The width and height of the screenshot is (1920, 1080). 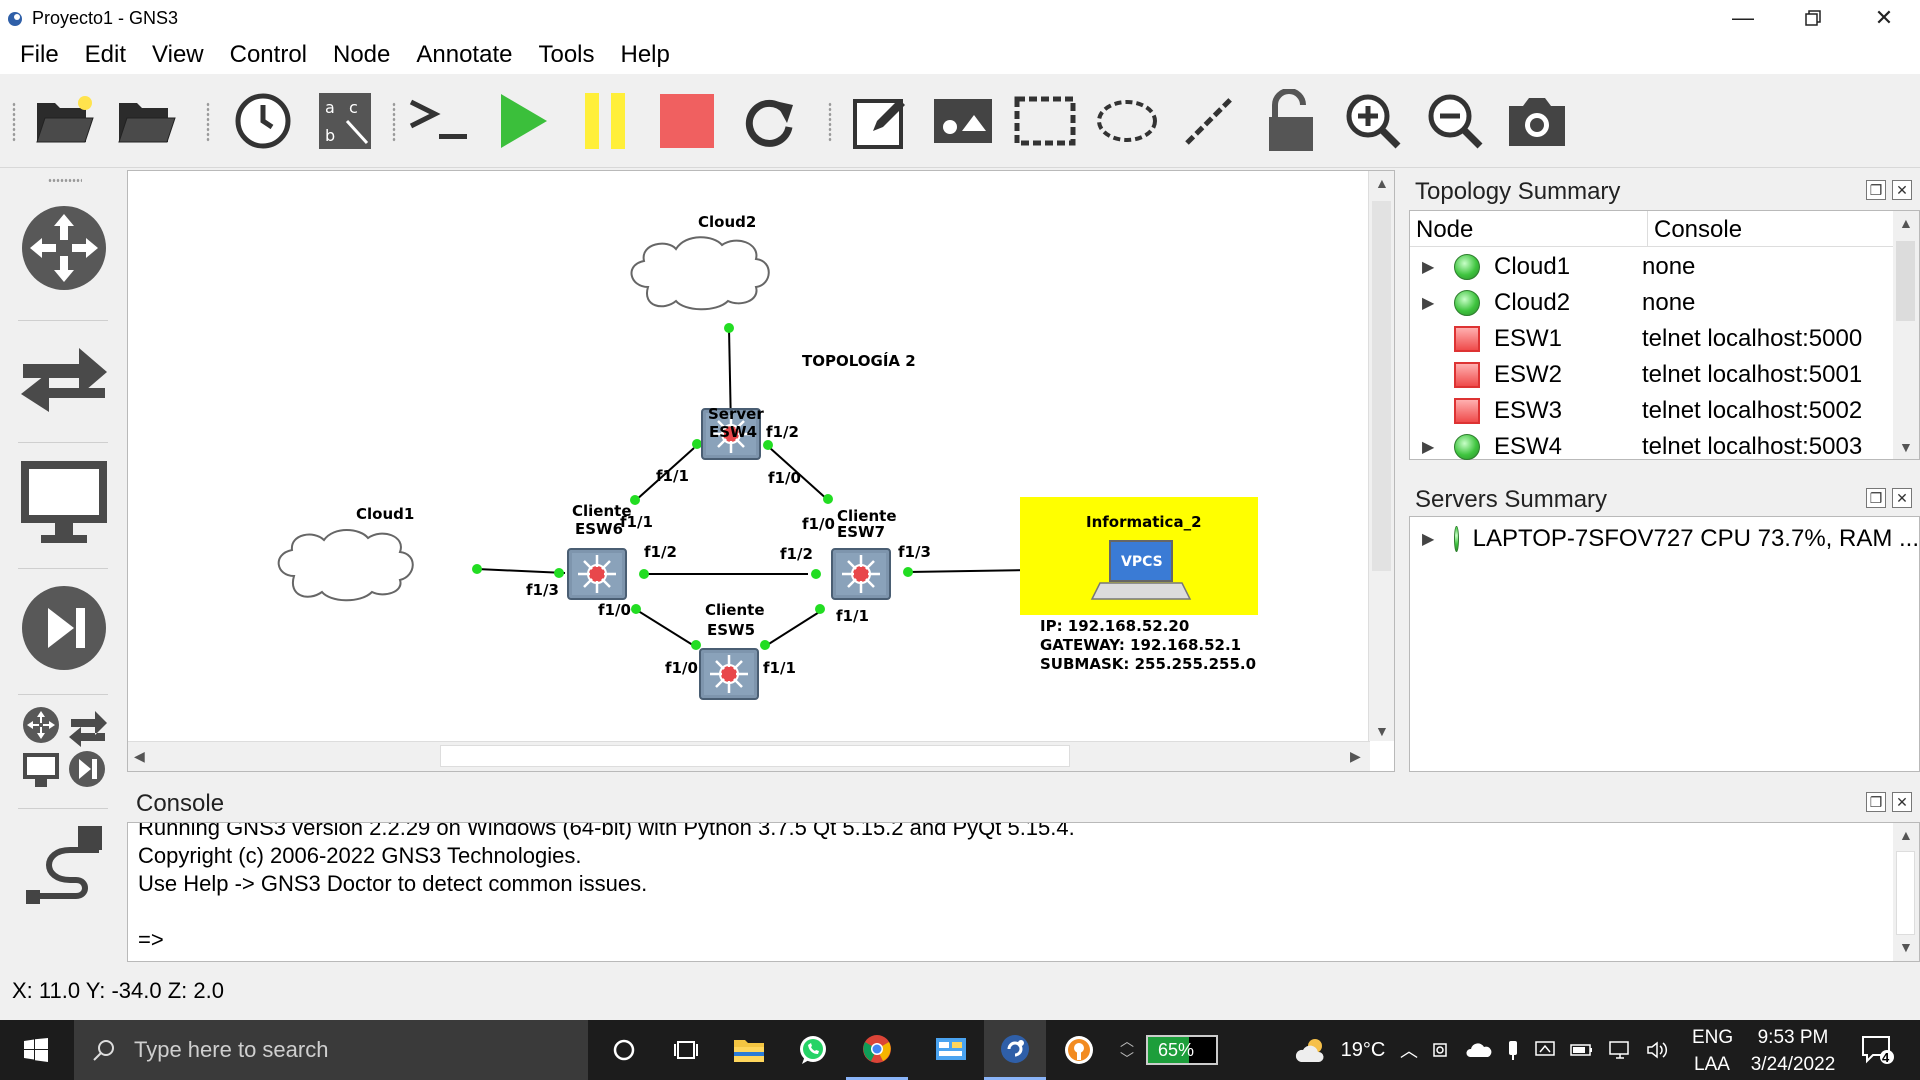 What do you see at coordinates (769, 121) in the screenshot?
I see `reload-all-button` at bounding box center [769, 121].